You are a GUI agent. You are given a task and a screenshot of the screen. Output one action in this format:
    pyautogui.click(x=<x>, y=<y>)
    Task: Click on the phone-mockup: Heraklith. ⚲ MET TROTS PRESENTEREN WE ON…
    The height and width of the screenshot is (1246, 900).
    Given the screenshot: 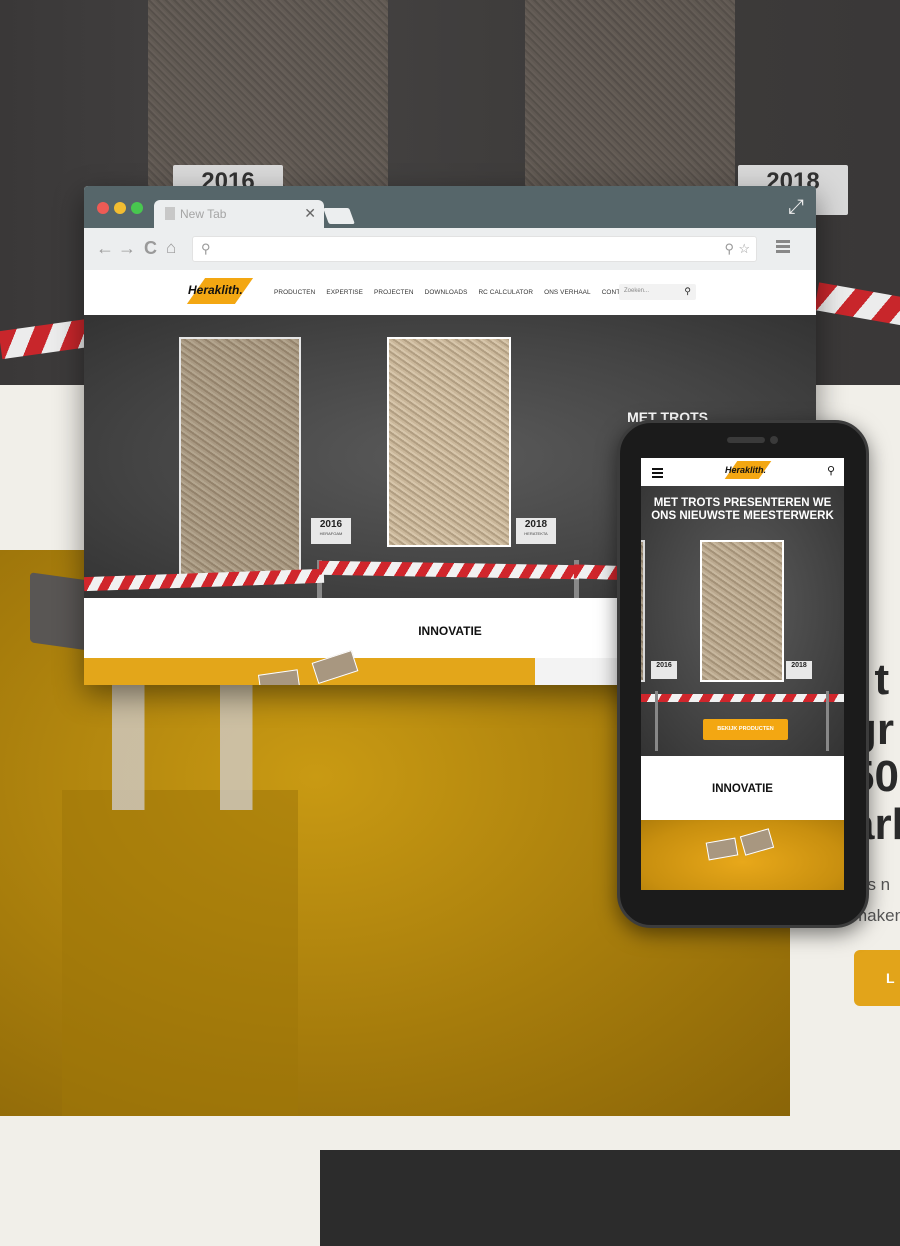 What is the action you would take?
    pyautogui.click(x=743, y=674)
    